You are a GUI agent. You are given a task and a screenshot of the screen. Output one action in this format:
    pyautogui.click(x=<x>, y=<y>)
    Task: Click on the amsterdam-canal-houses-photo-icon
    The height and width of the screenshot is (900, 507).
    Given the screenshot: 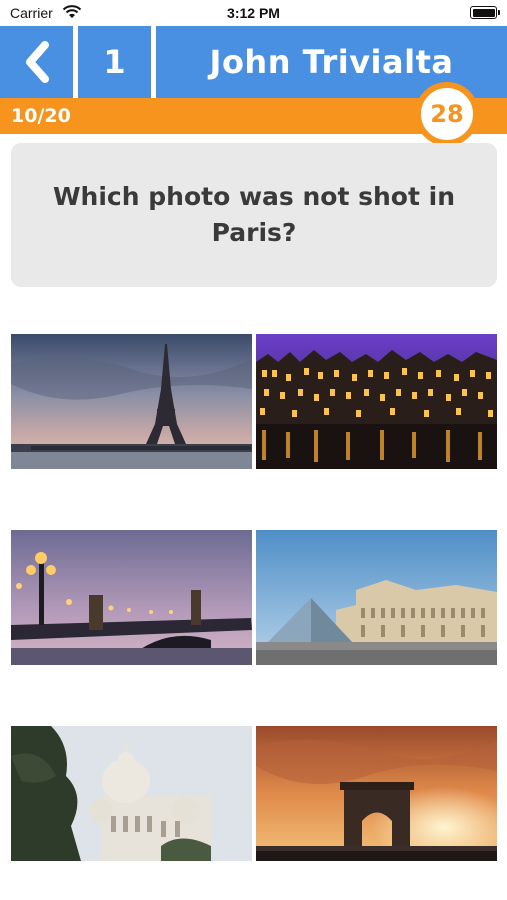 What is the action you would take?
    pyautogui.click(x=376, y=401)
    